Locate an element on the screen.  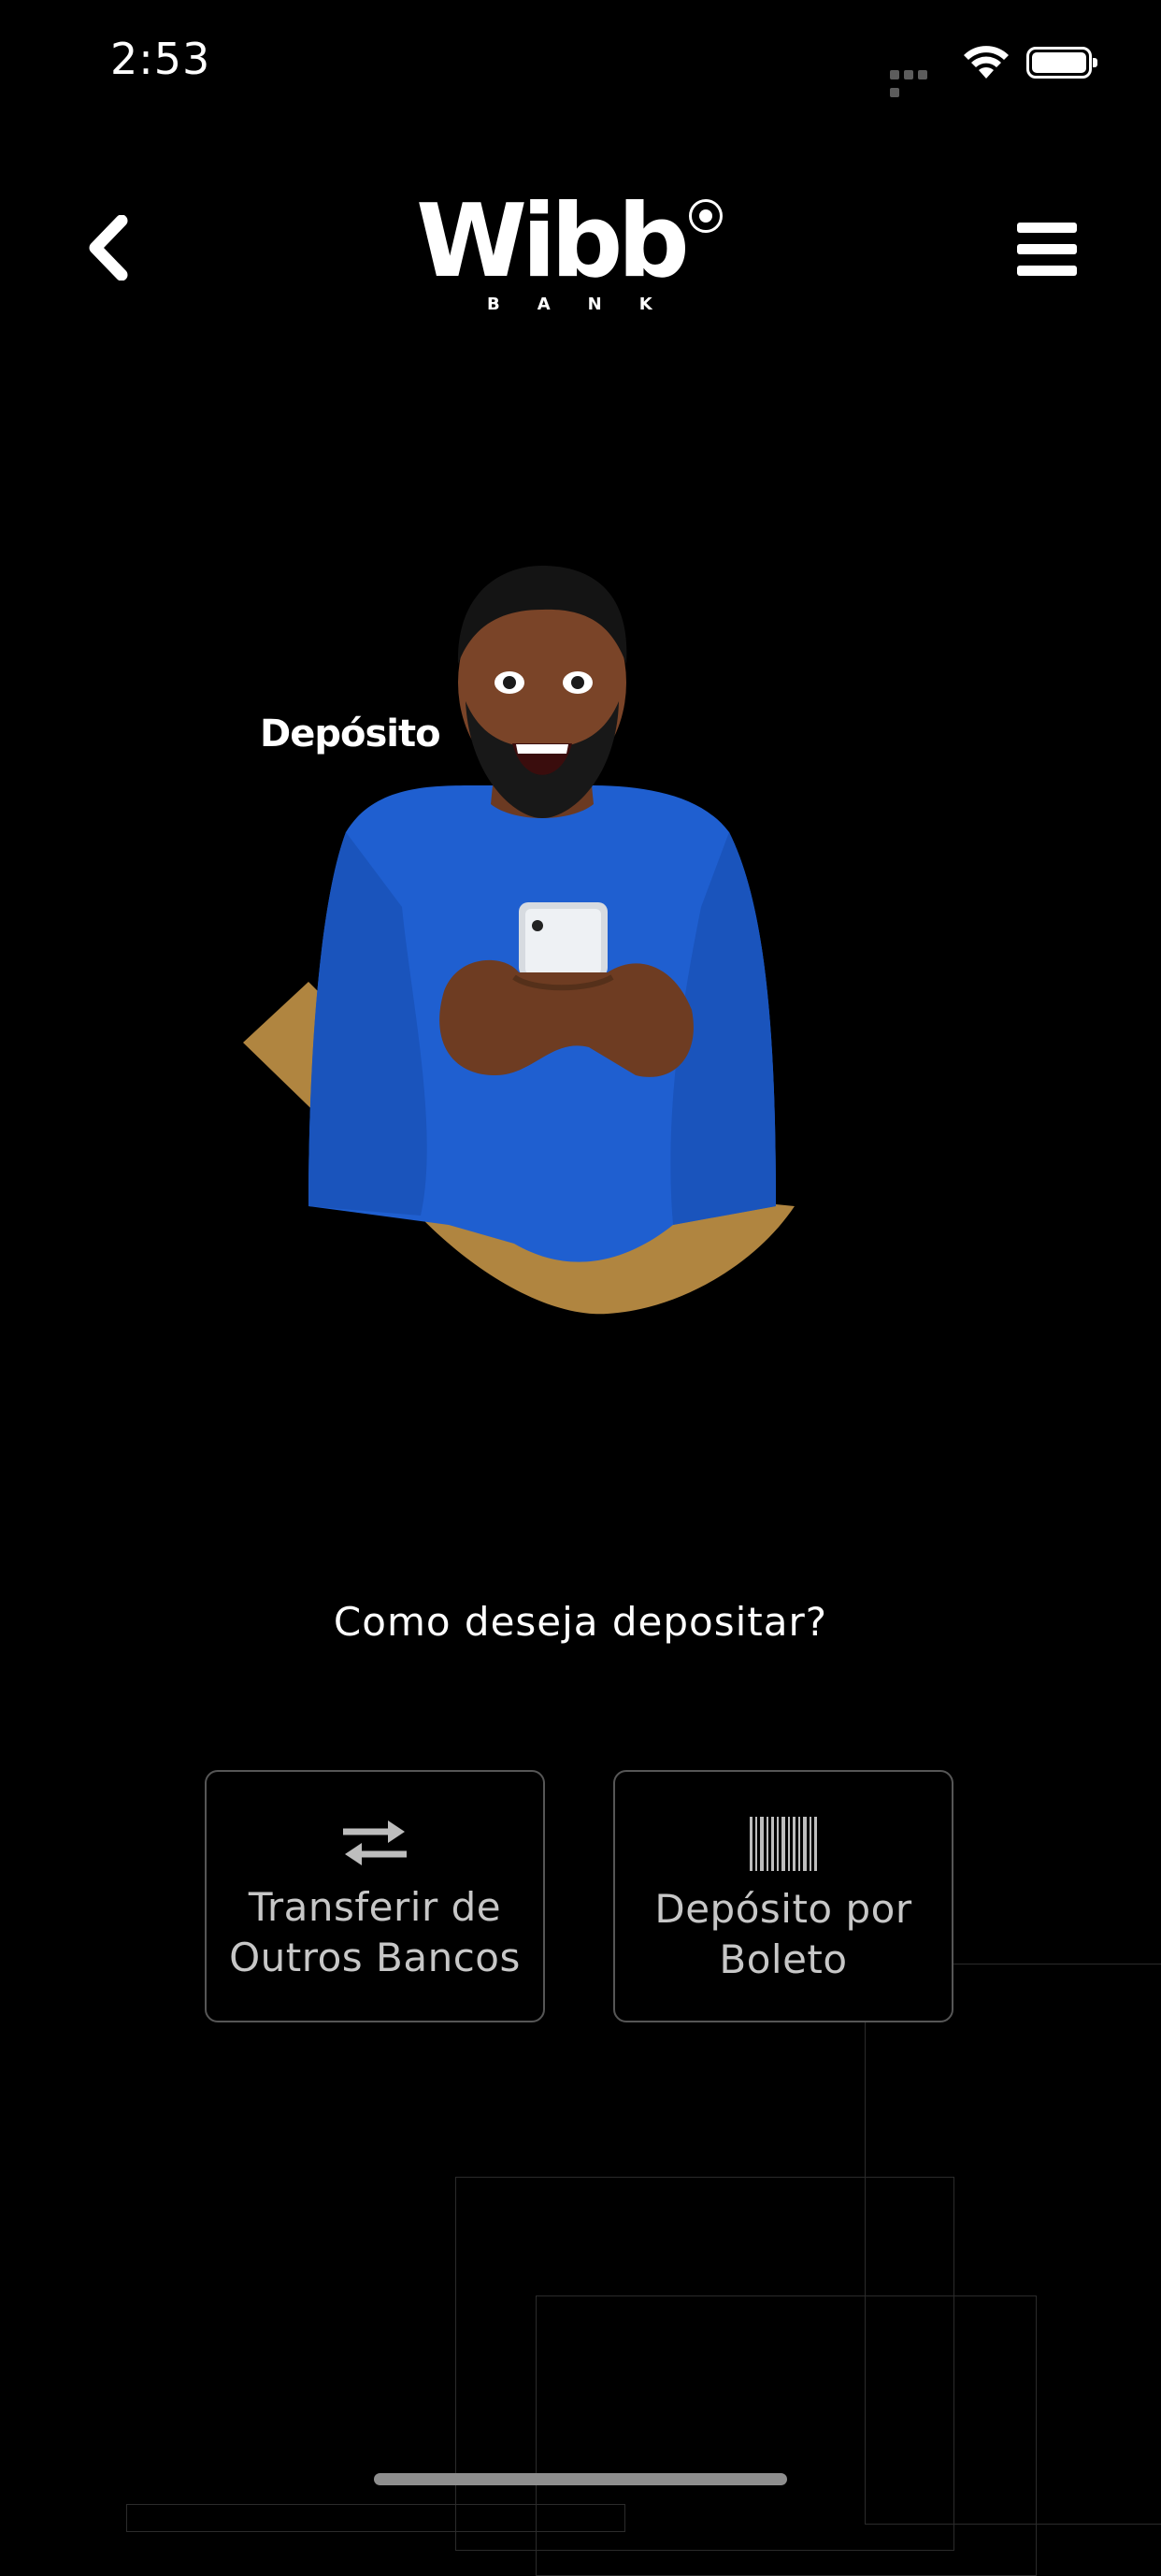
option-label: Transferir de Outros Bancos is located at coordinates (375, 1932).